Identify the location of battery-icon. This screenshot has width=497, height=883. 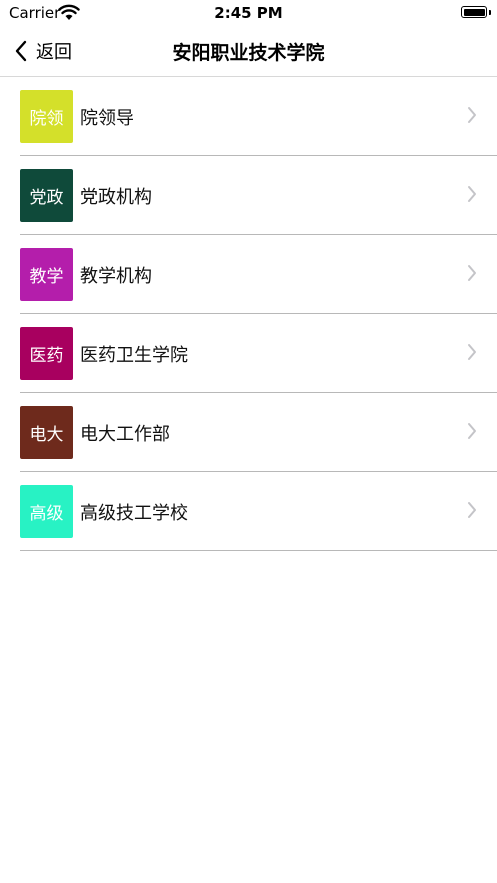
(474, 12).